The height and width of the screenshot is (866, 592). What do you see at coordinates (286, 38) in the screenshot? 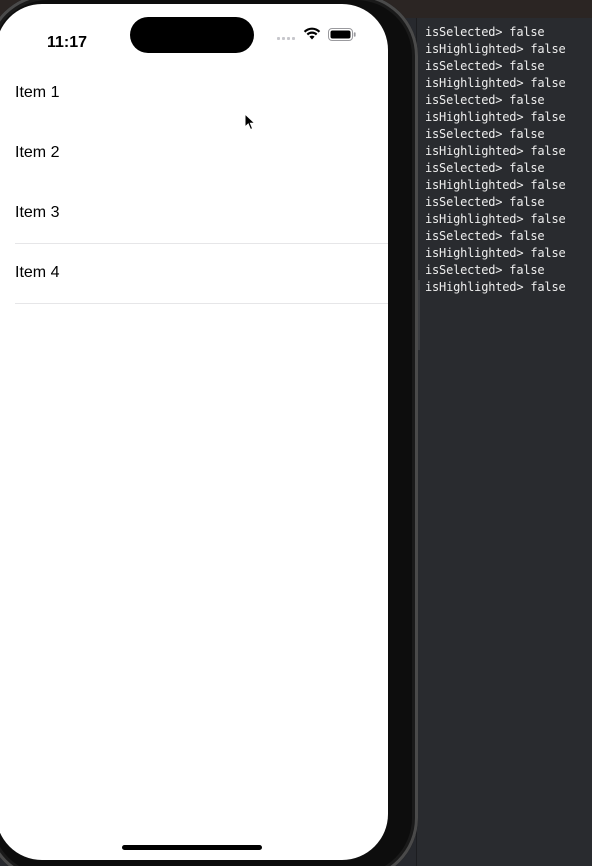
I see `cellular-signal-icon` at bounding box center [286, 38].